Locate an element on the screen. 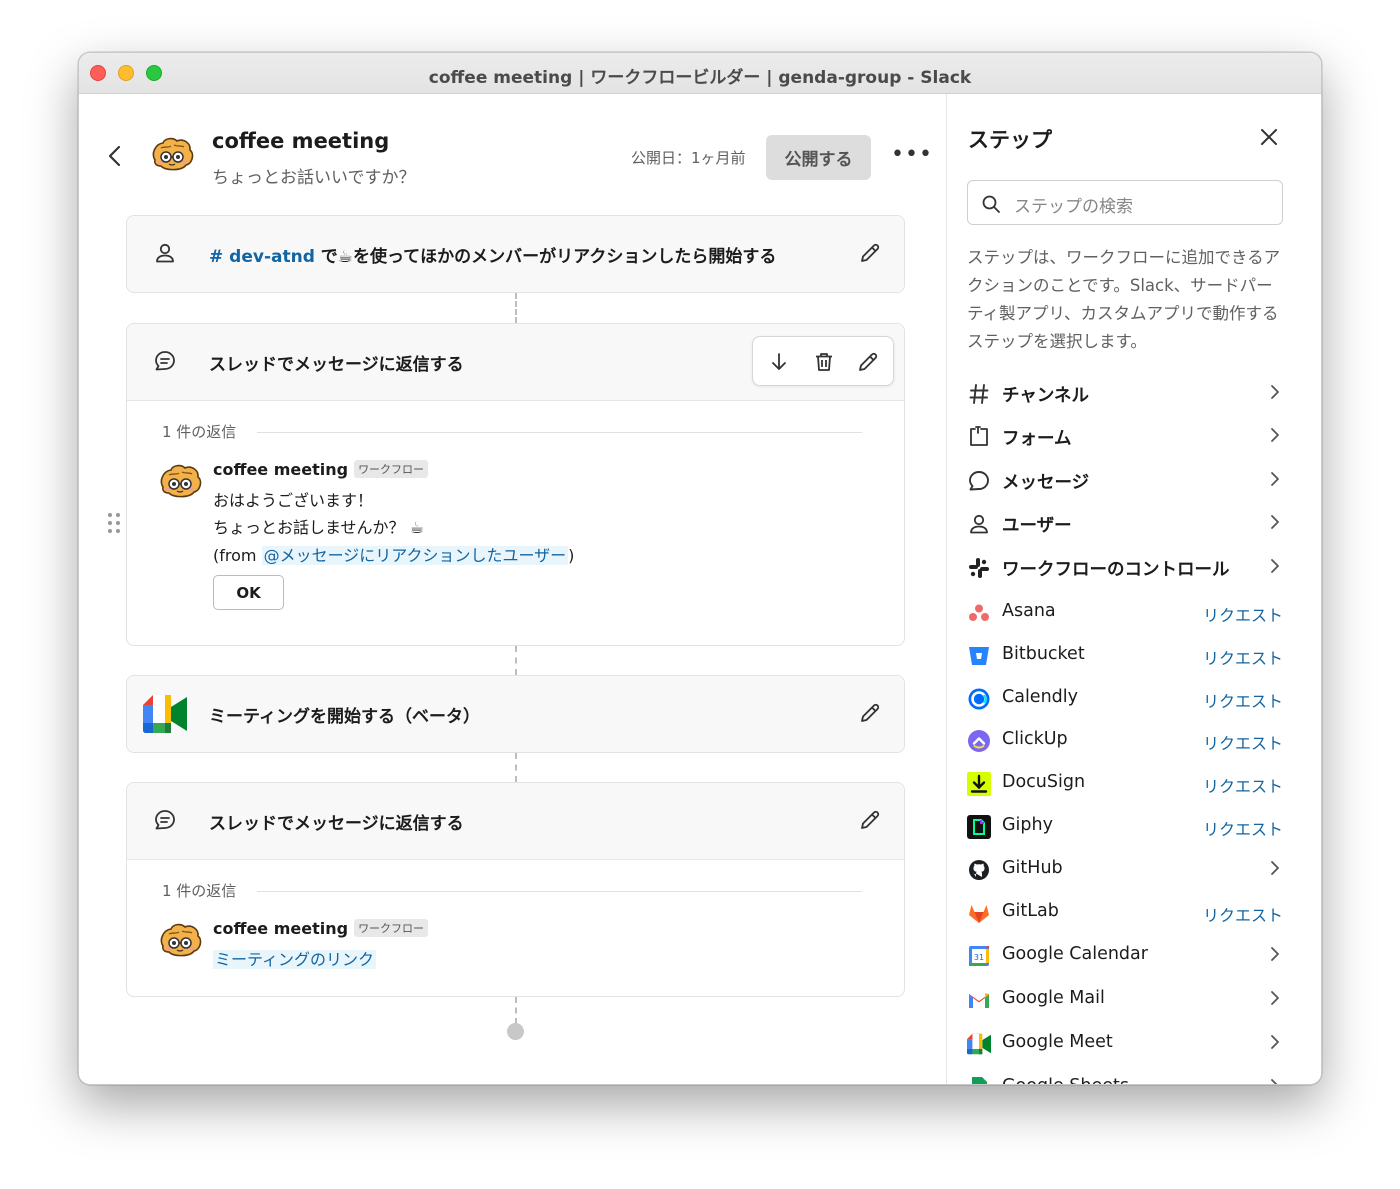 This screenshot has width=1400, height=1189. app-label: DocuSign is located at coordinates (1044, 782).